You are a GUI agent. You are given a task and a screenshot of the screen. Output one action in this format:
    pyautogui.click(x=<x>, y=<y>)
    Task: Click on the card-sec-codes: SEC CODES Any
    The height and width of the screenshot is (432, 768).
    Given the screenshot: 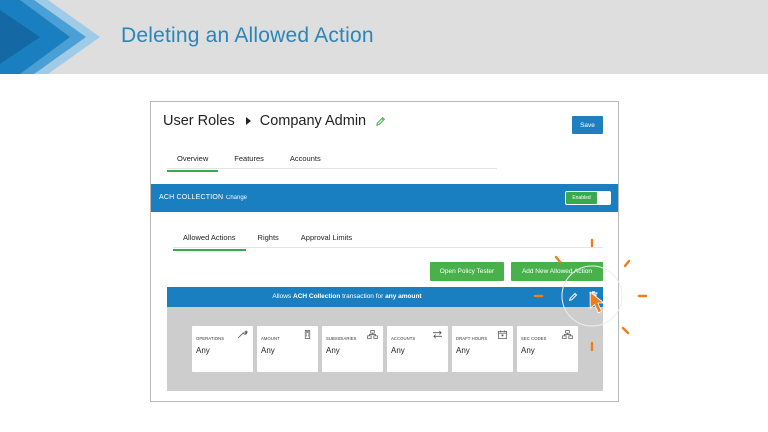 What is the action you would take?
    pyautogui.click(x=547, y=349)
    